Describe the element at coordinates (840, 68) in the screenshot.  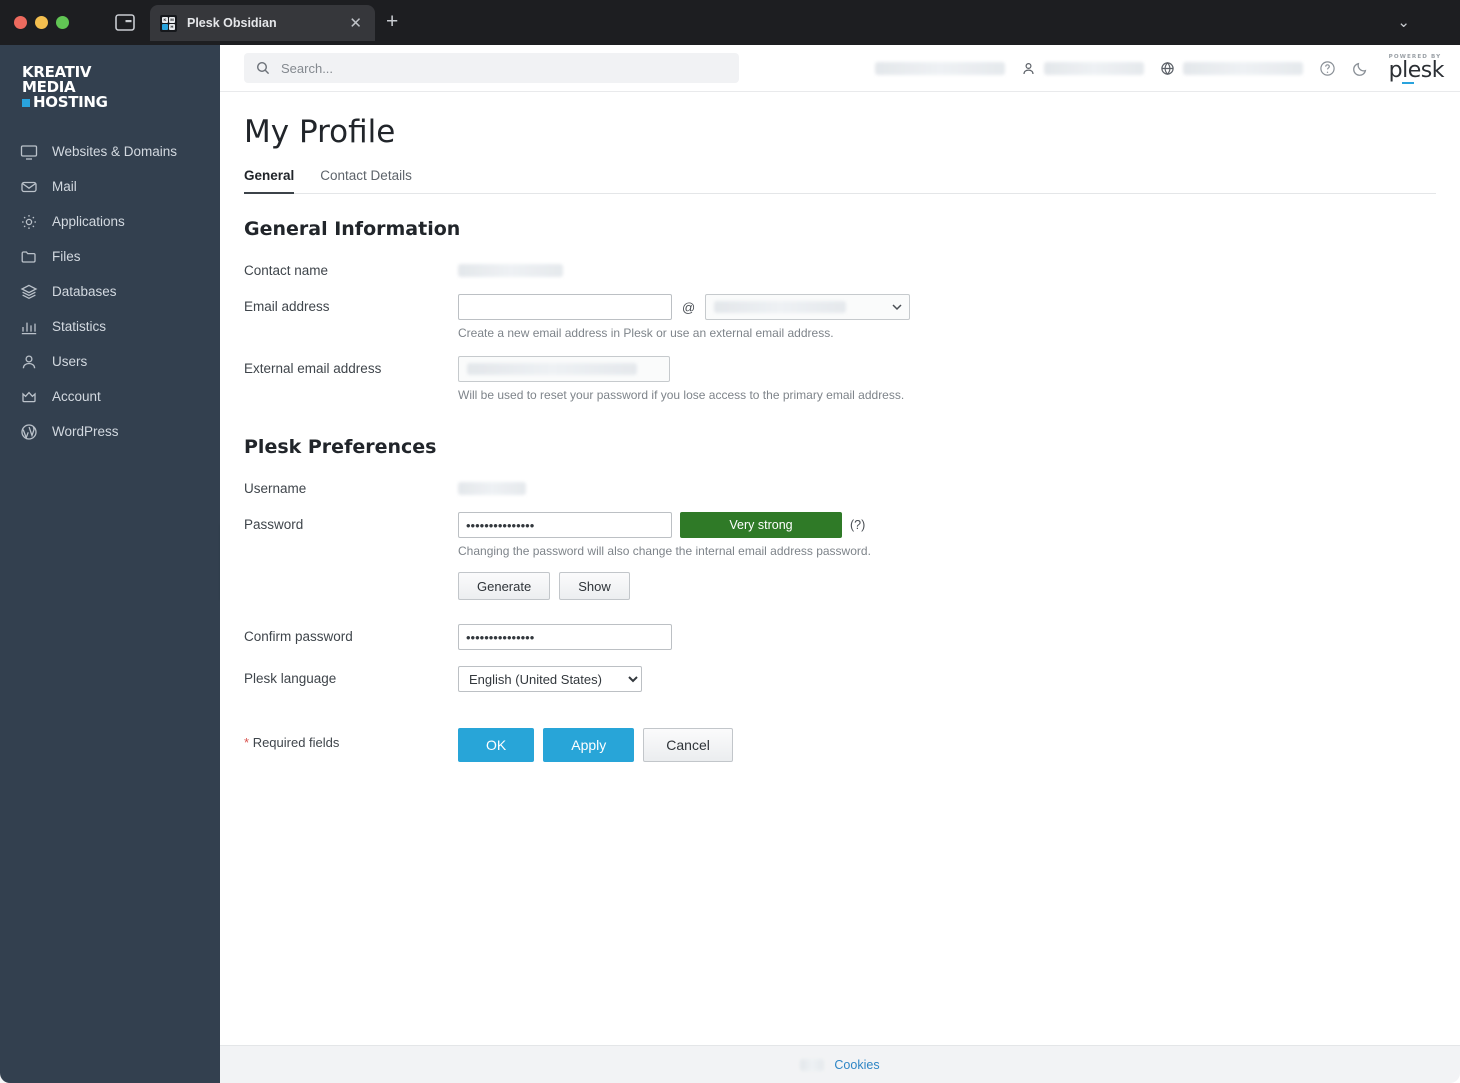
I see `topbar: POWERED BY plesk` at that location.